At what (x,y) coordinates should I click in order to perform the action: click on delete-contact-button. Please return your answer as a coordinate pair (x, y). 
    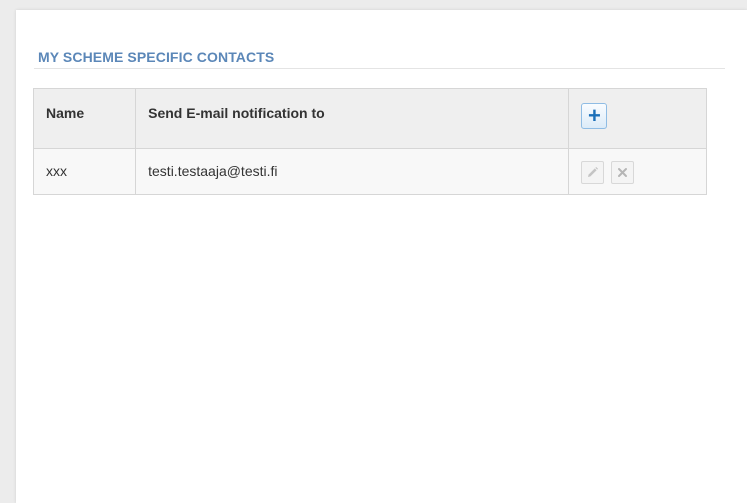
    Looking at the image, I should click on (623, 172).